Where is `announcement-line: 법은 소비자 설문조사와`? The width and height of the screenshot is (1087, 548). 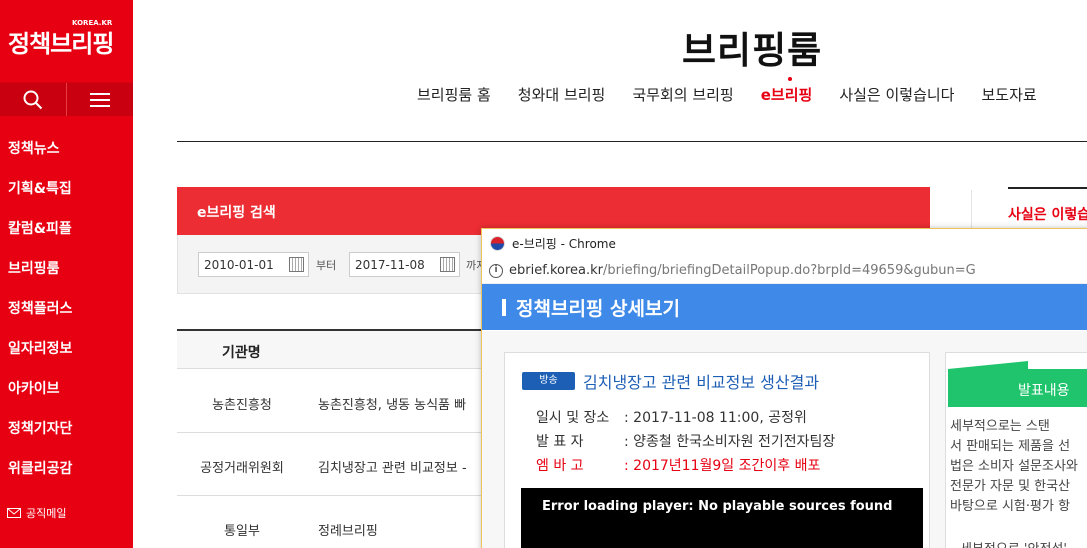 announcement-line: 법은 소비자 설문조사와 is located at coordinates (1014, 466).